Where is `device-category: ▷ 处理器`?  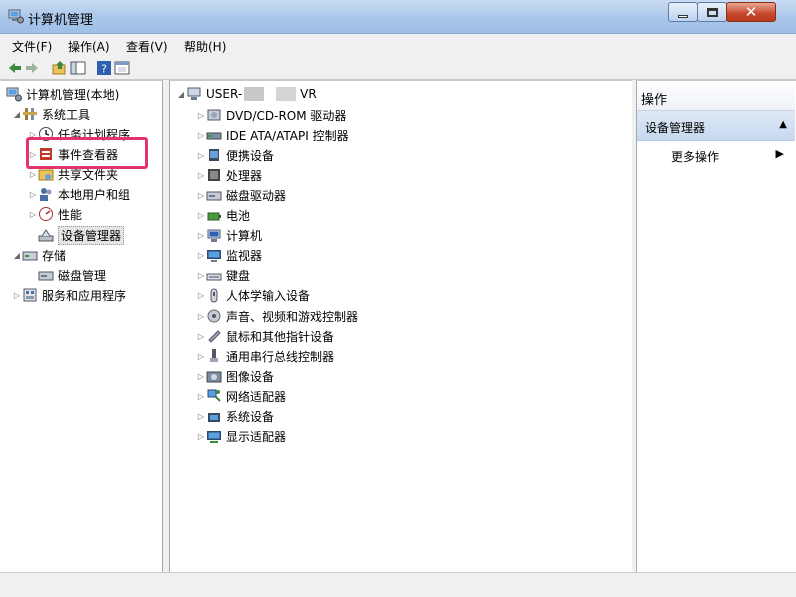
device-category: ▷ 处理器 is located at coordinates (229, 175).